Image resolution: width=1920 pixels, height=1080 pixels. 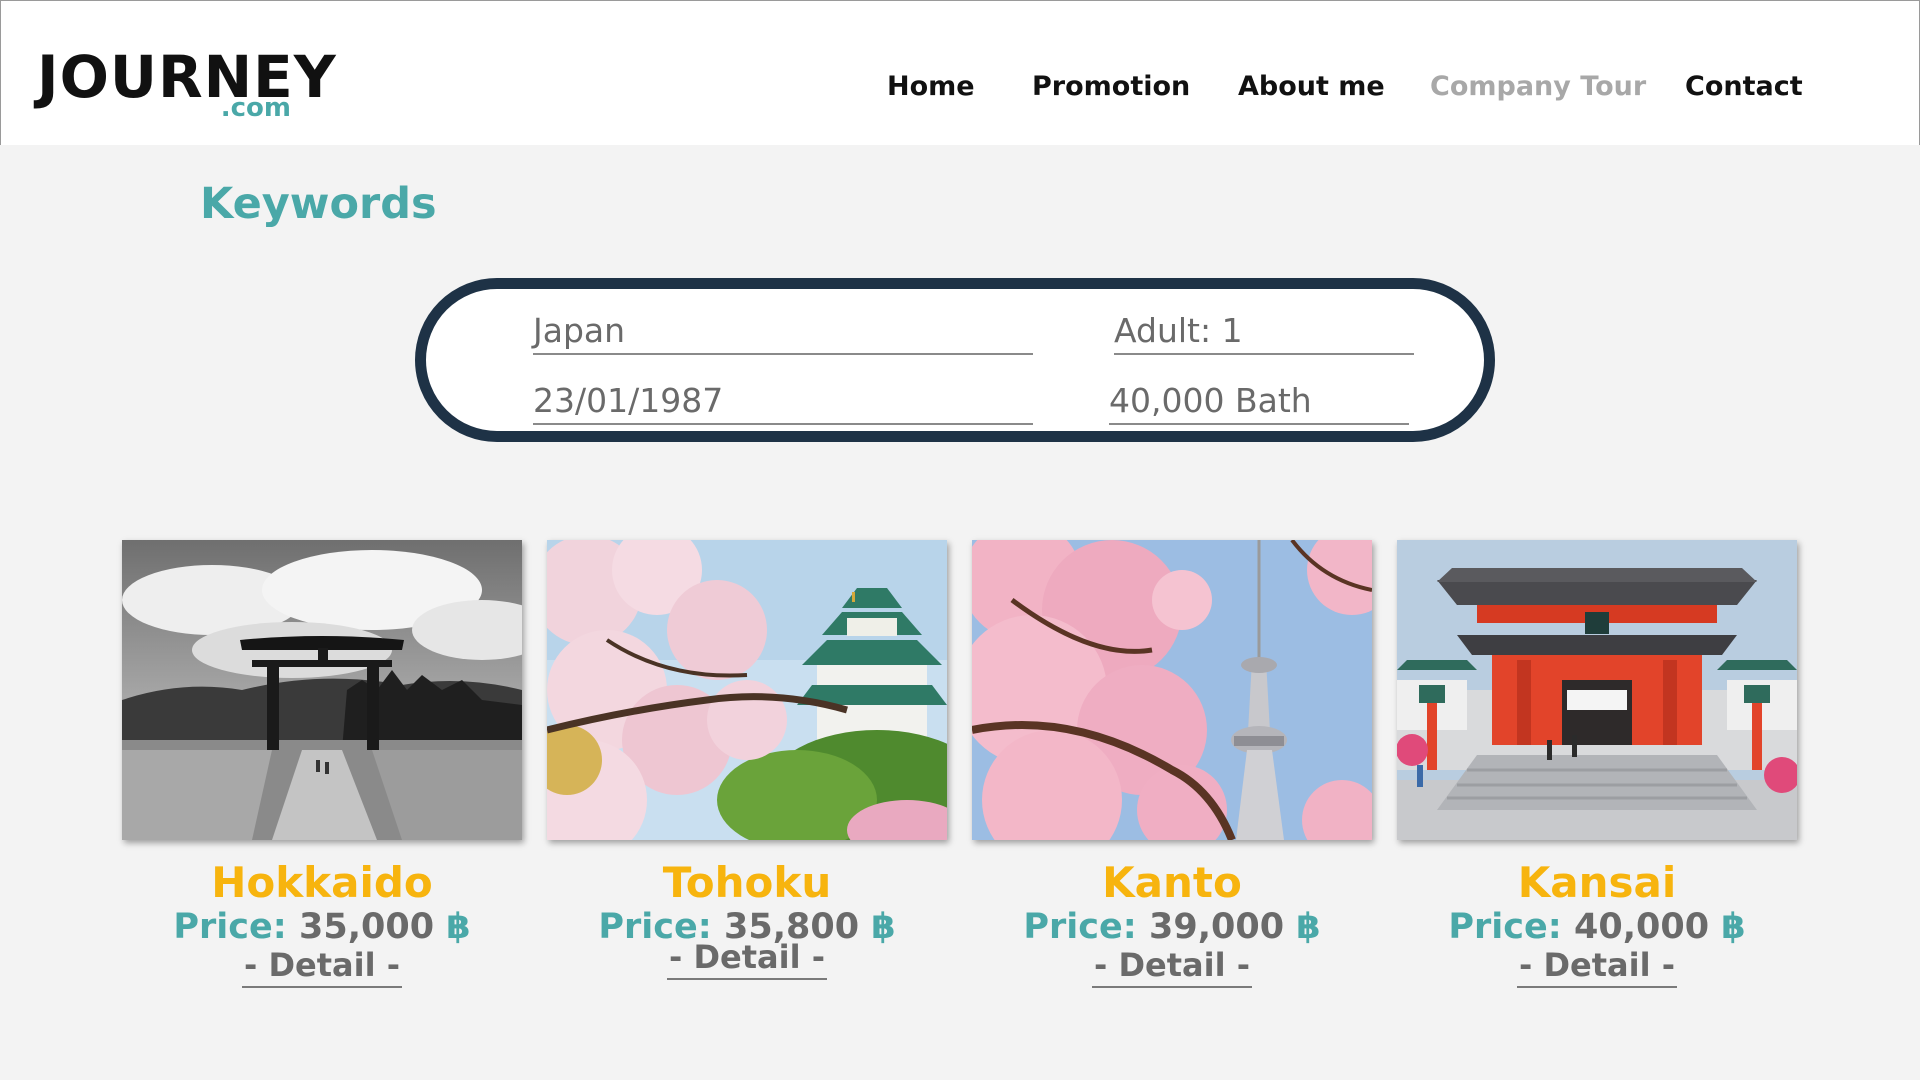 I want to click on tour-card-kansai: Kansai Price: 40,000 ฿ - Detail -, so click(x=1597, y=764).